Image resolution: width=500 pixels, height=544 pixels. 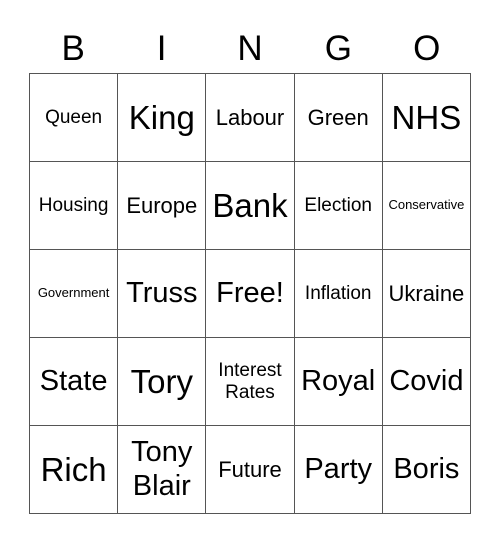 I want to click on bingo-cell-label: King, so click(x=161, y=117).